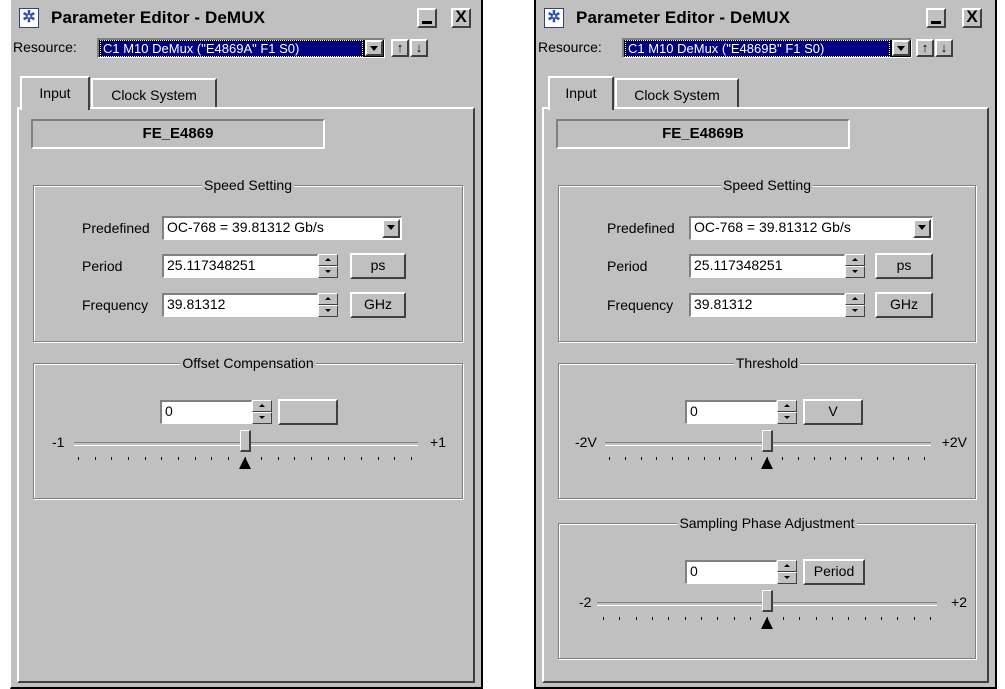  Describe the element at coordinates (262, 412) in the screenshot. I see `offset-spinner` at that location.